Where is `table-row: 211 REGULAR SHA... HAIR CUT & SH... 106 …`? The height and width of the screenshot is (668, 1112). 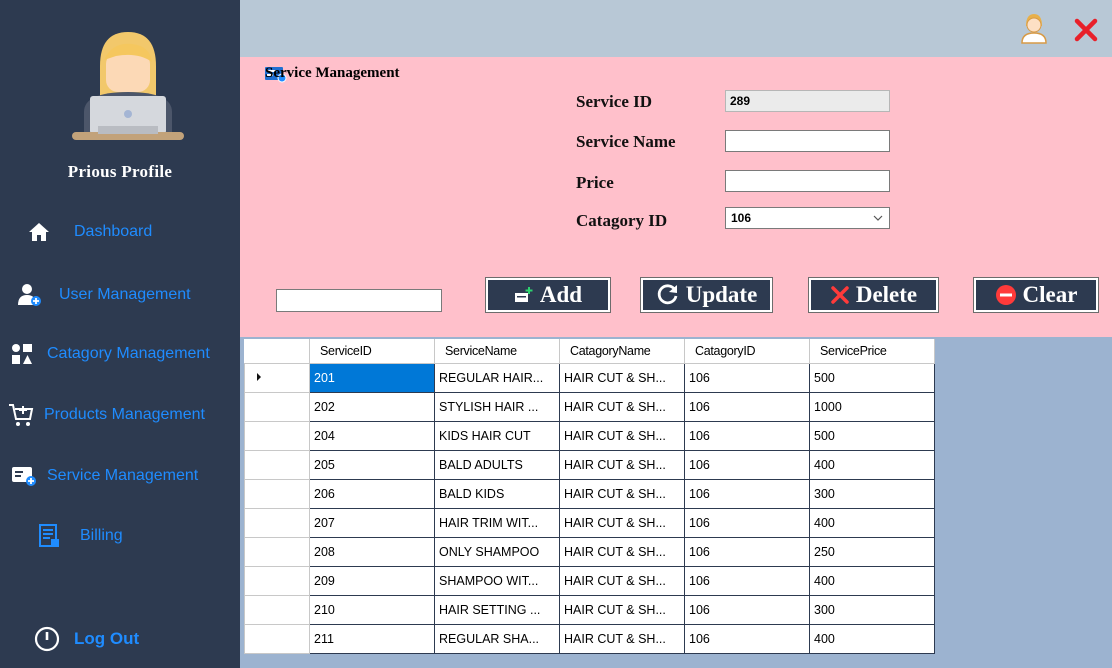
table-row: 211 REGULAR SHA... HAIR CUT & SH... 106 … is located at coordinates (589, 639).